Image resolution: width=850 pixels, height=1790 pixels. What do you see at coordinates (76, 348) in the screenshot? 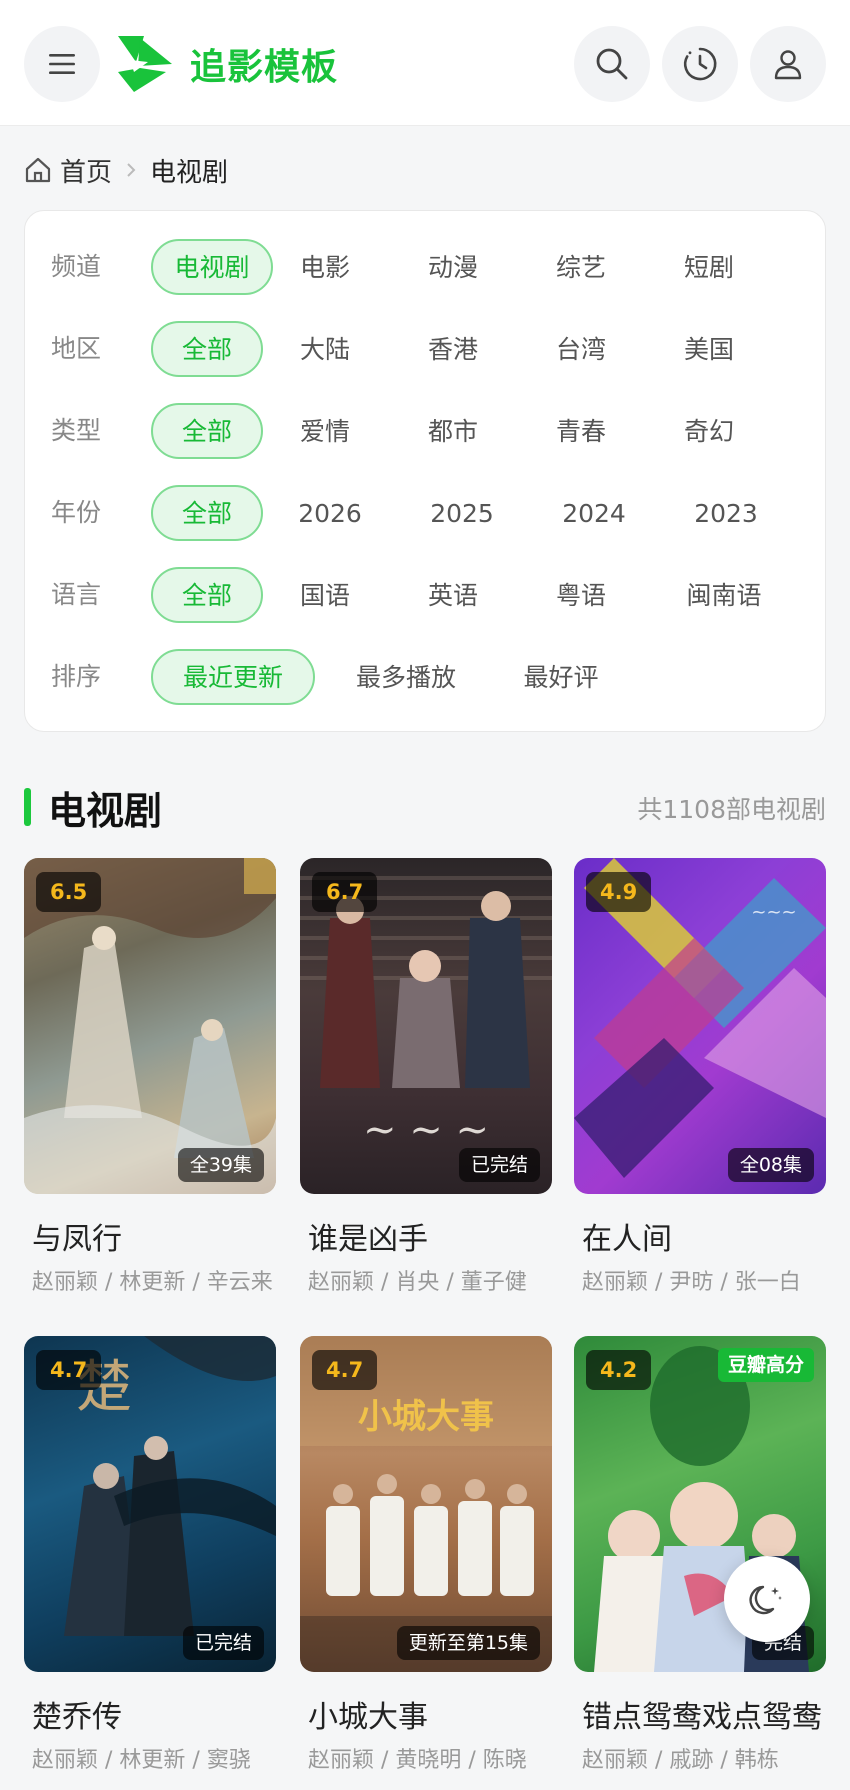
I see `filter-label: 地区` at bounding box center [76, 348].